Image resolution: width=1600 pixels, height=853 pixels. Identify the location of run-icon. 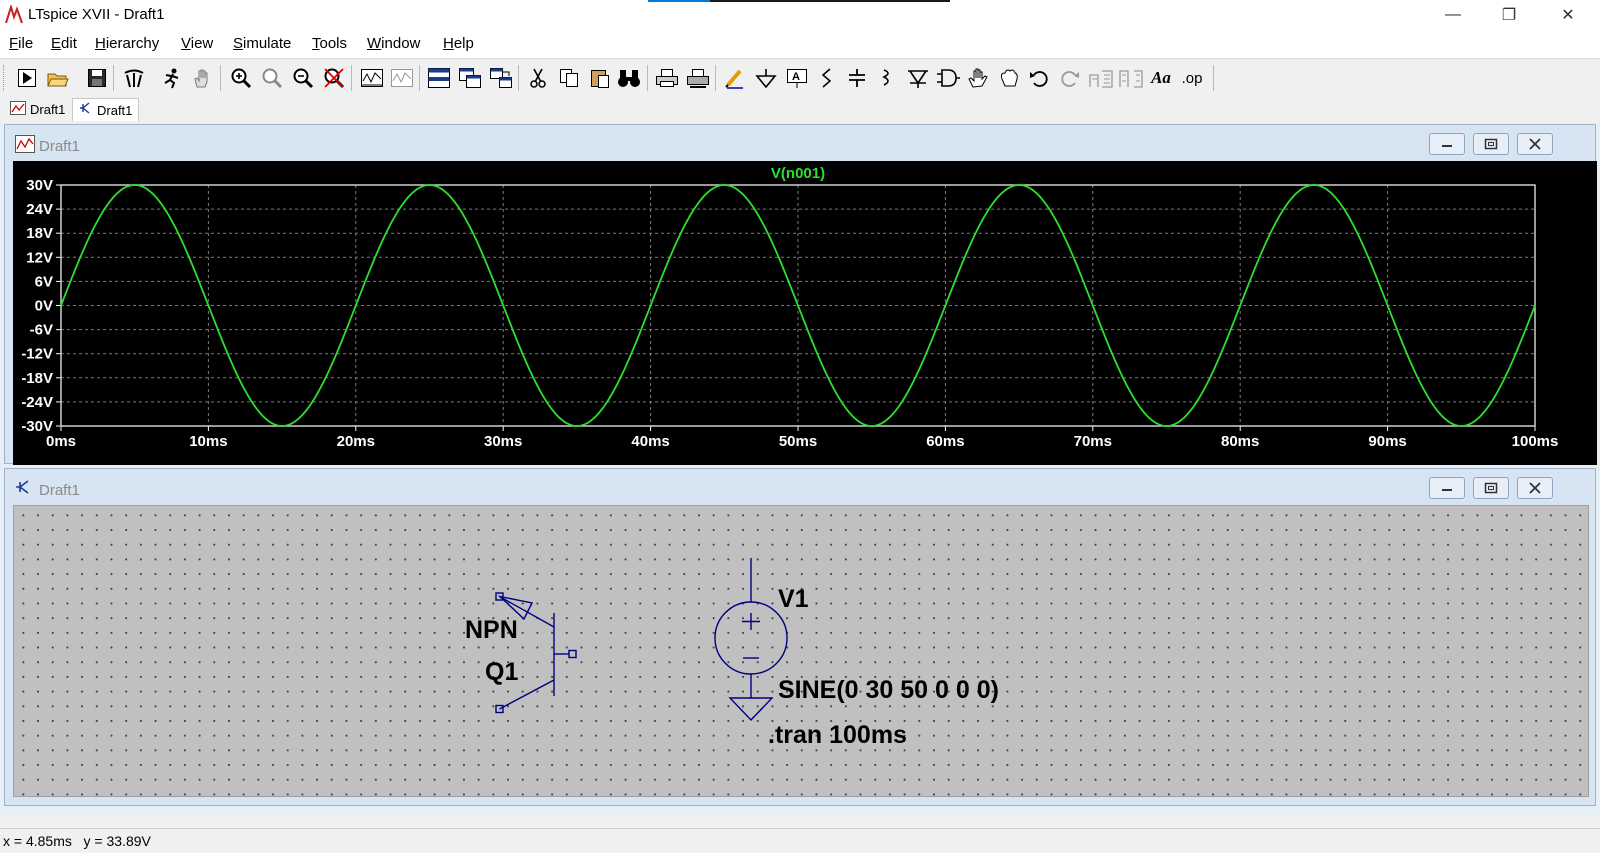
(27, 78).